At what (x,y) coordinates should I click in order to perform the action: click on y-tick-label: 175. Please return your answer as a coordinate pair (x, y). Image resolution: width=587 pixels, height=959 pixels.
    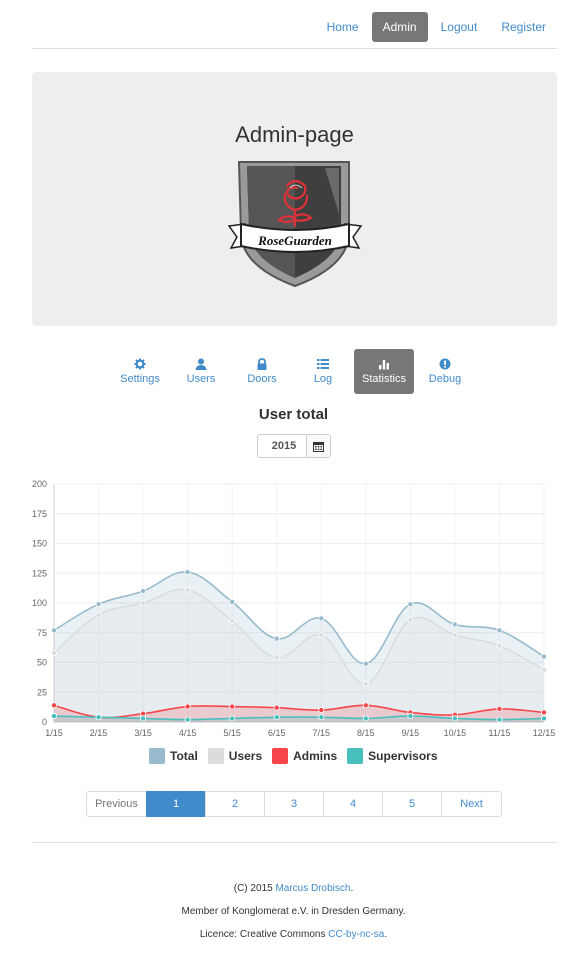
    Looking at the image, I should click on (39, 514).